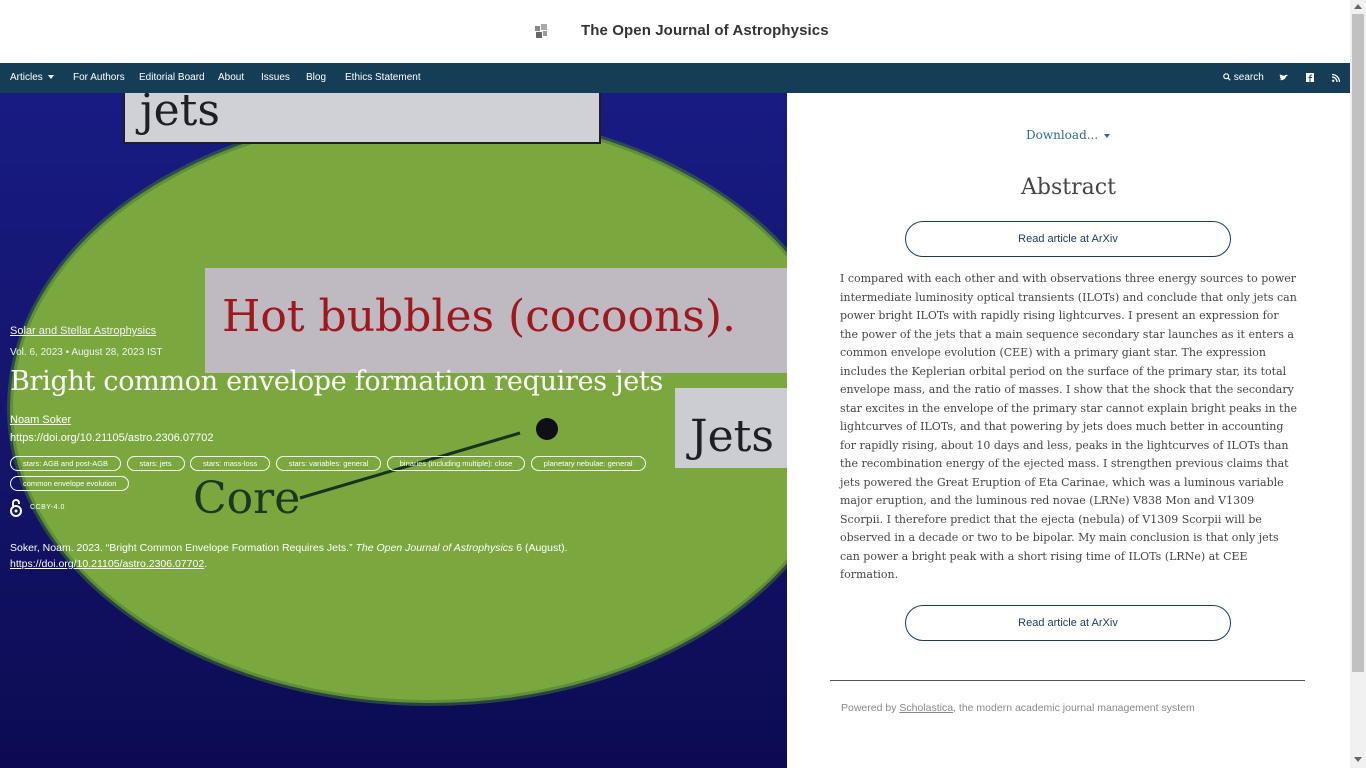 This screenshot has height=768, width=1366. Describe the element at coordinates (40, 420) in the screenshot. I see `author-link: Noam Soker` at that location.